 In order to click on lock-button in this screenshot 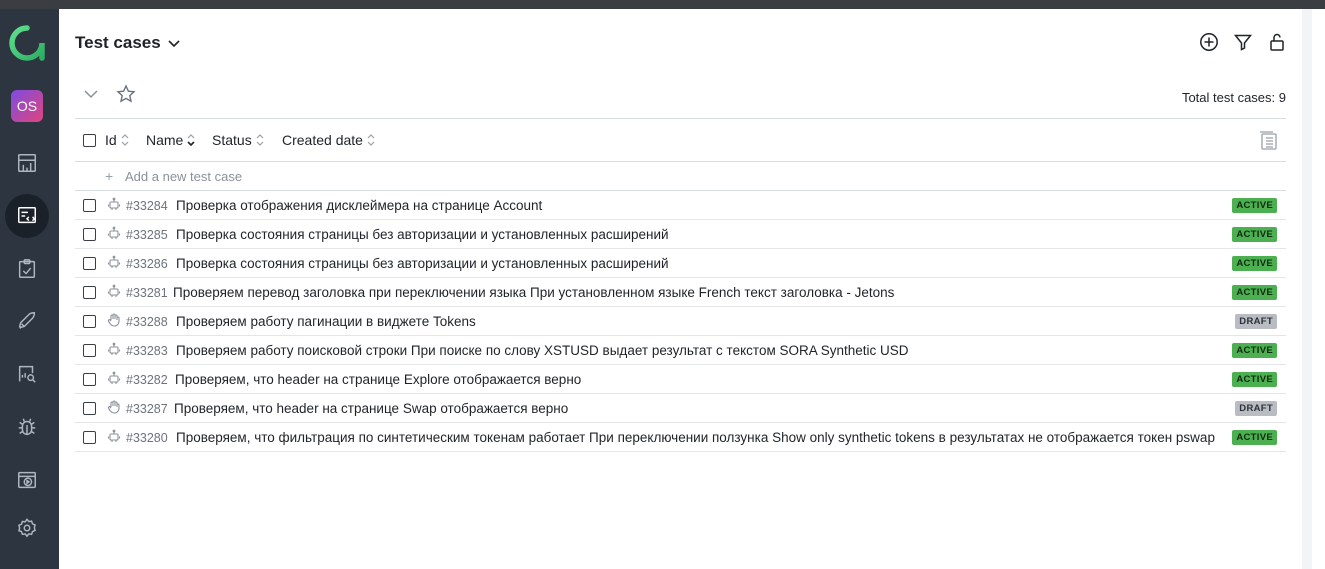, I will do `click(1277, 42)`.